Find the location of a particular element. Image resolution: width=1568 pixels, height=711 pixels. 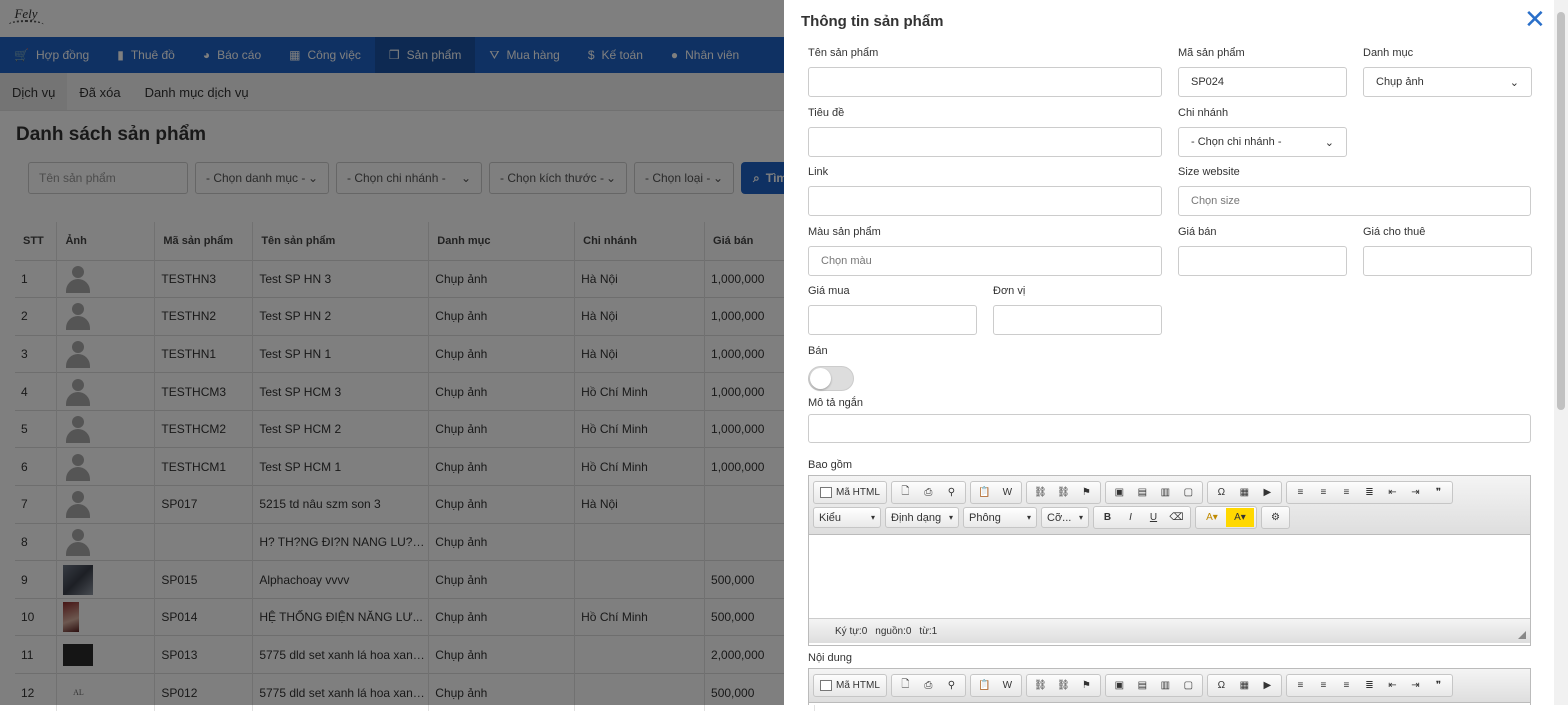

branch-select: - Chọn chi nhánh - ⌄ is located at coordinates (1262, 142).